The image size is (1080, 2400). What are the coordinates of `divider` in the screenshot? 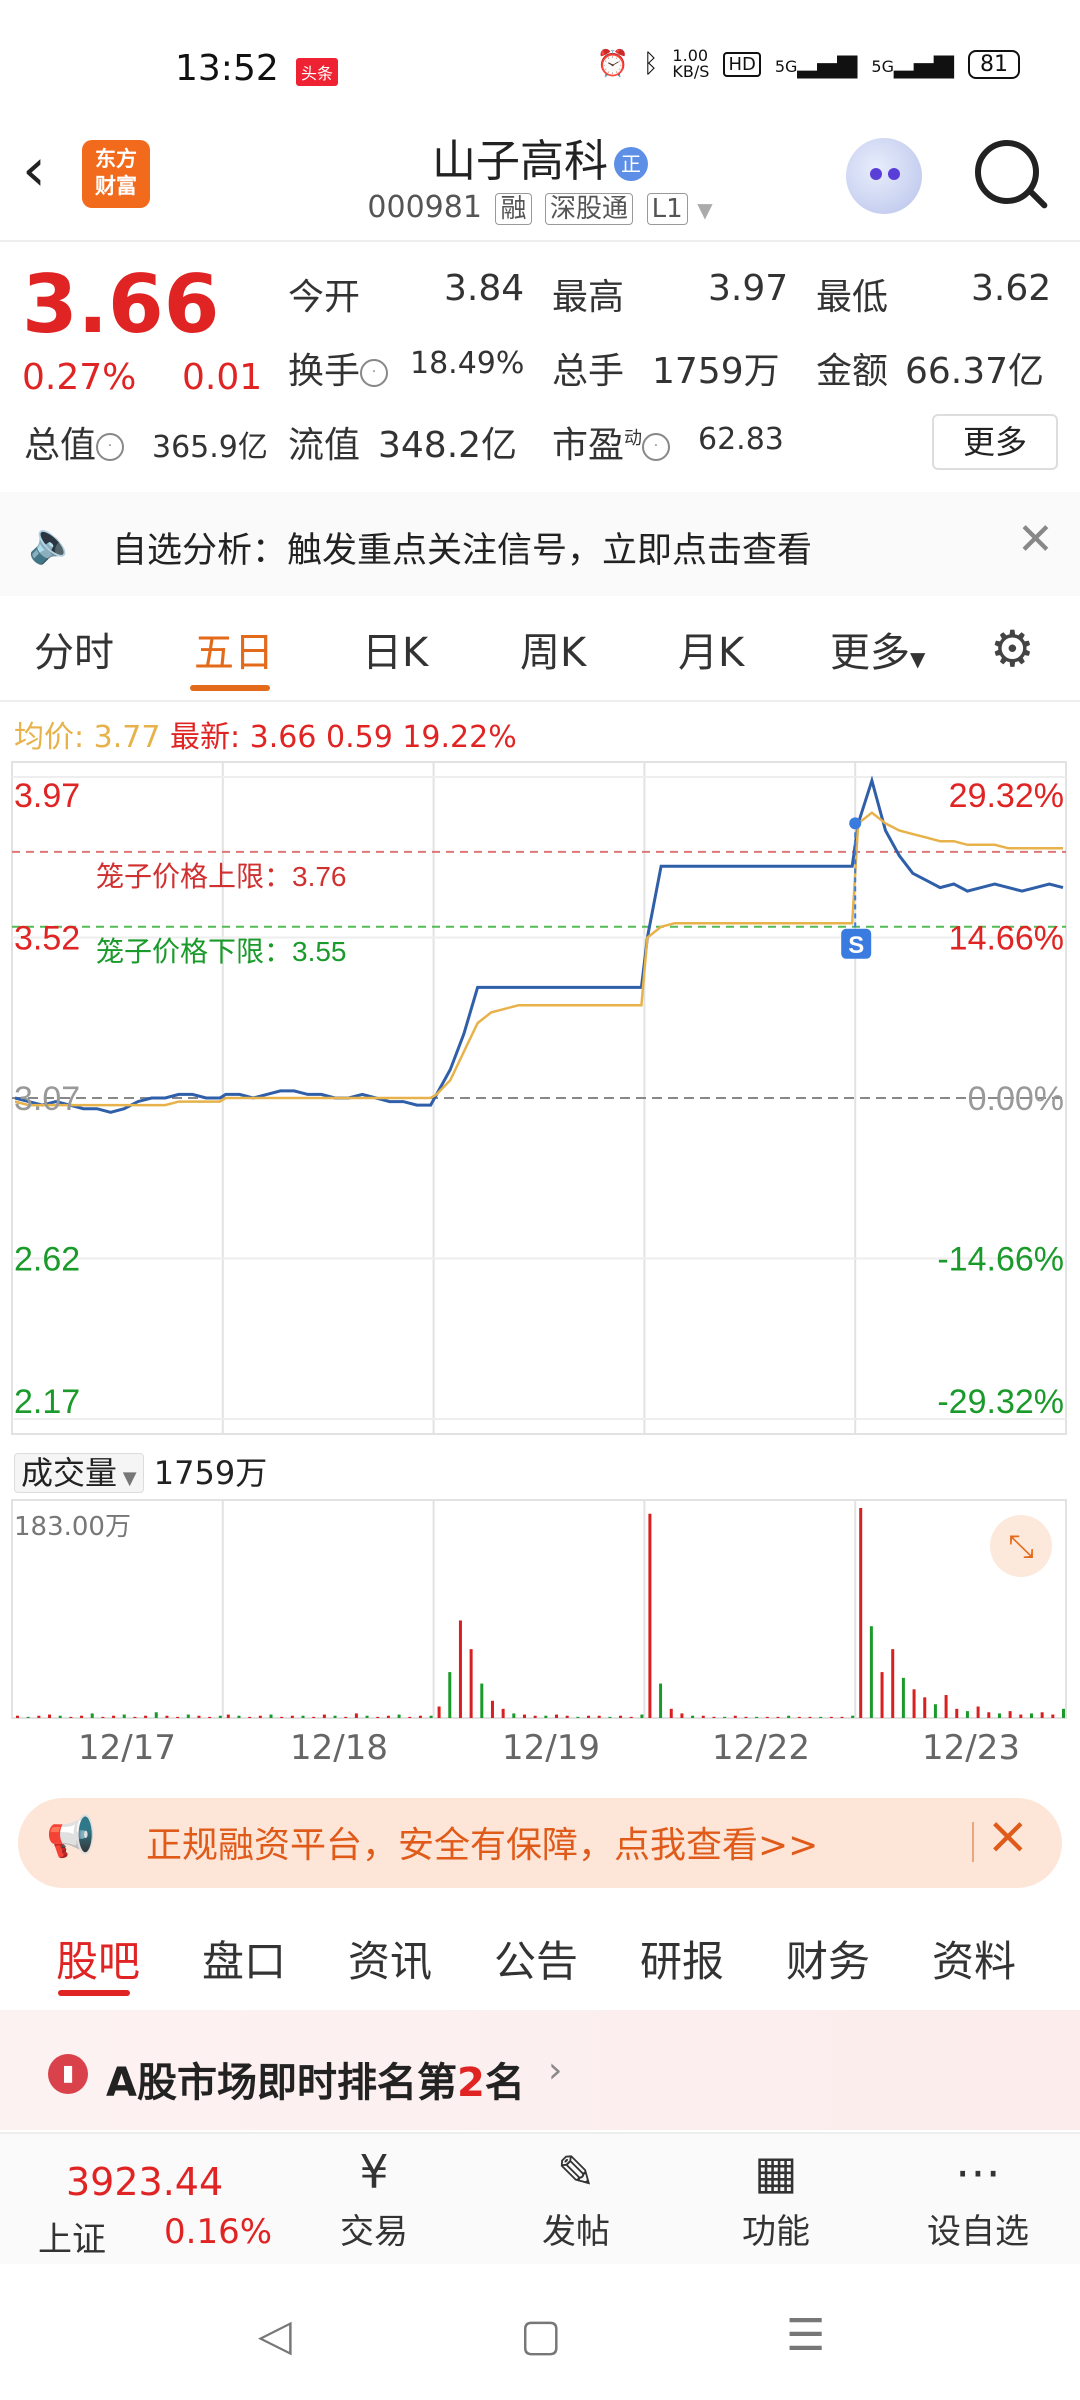 It's located at (540, 241).